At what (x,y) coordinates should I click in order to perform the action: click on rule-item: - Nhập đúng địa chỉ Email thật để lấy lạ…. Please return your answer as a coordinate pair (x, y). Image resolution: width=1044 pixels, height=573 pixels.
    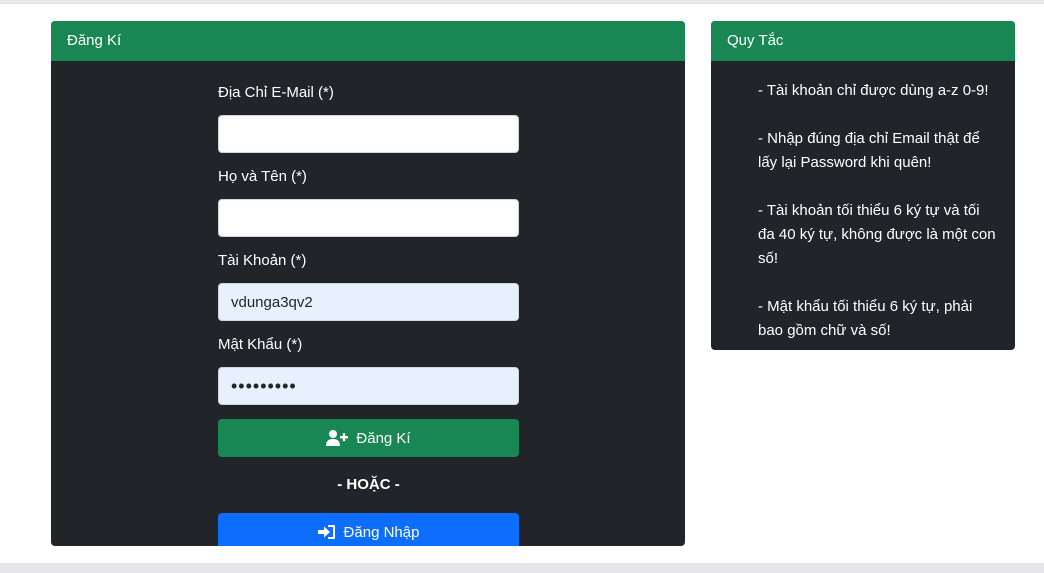
    Looking at the image, I should click on (869, 150).